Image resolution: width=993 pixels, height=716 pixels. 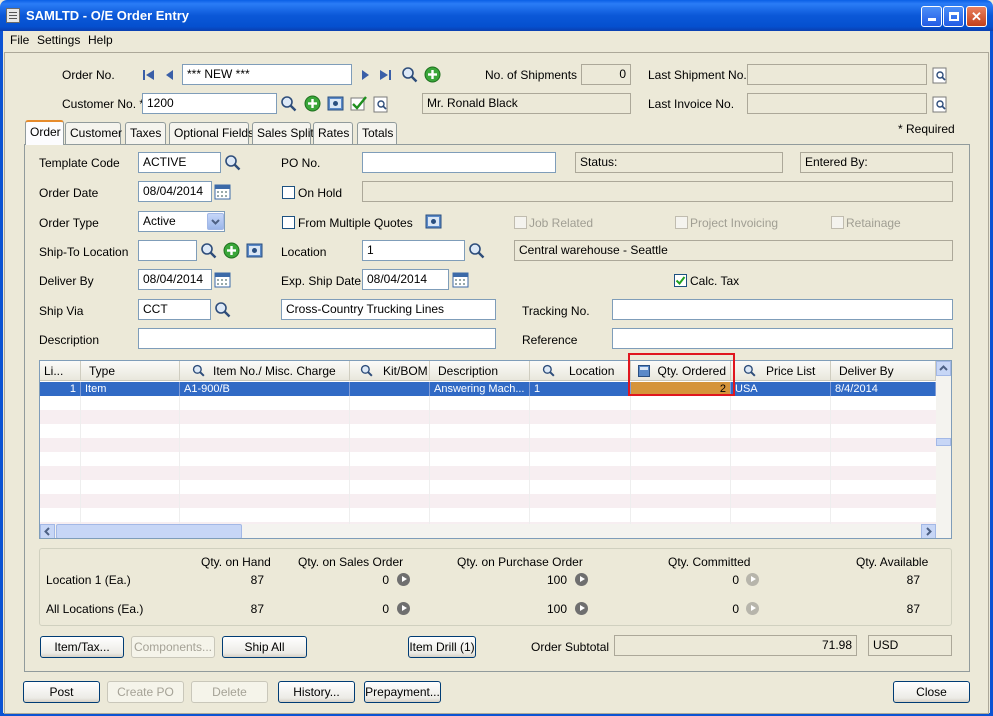 I want to click on tab-totals: Totals, so click(x=377, y=133).